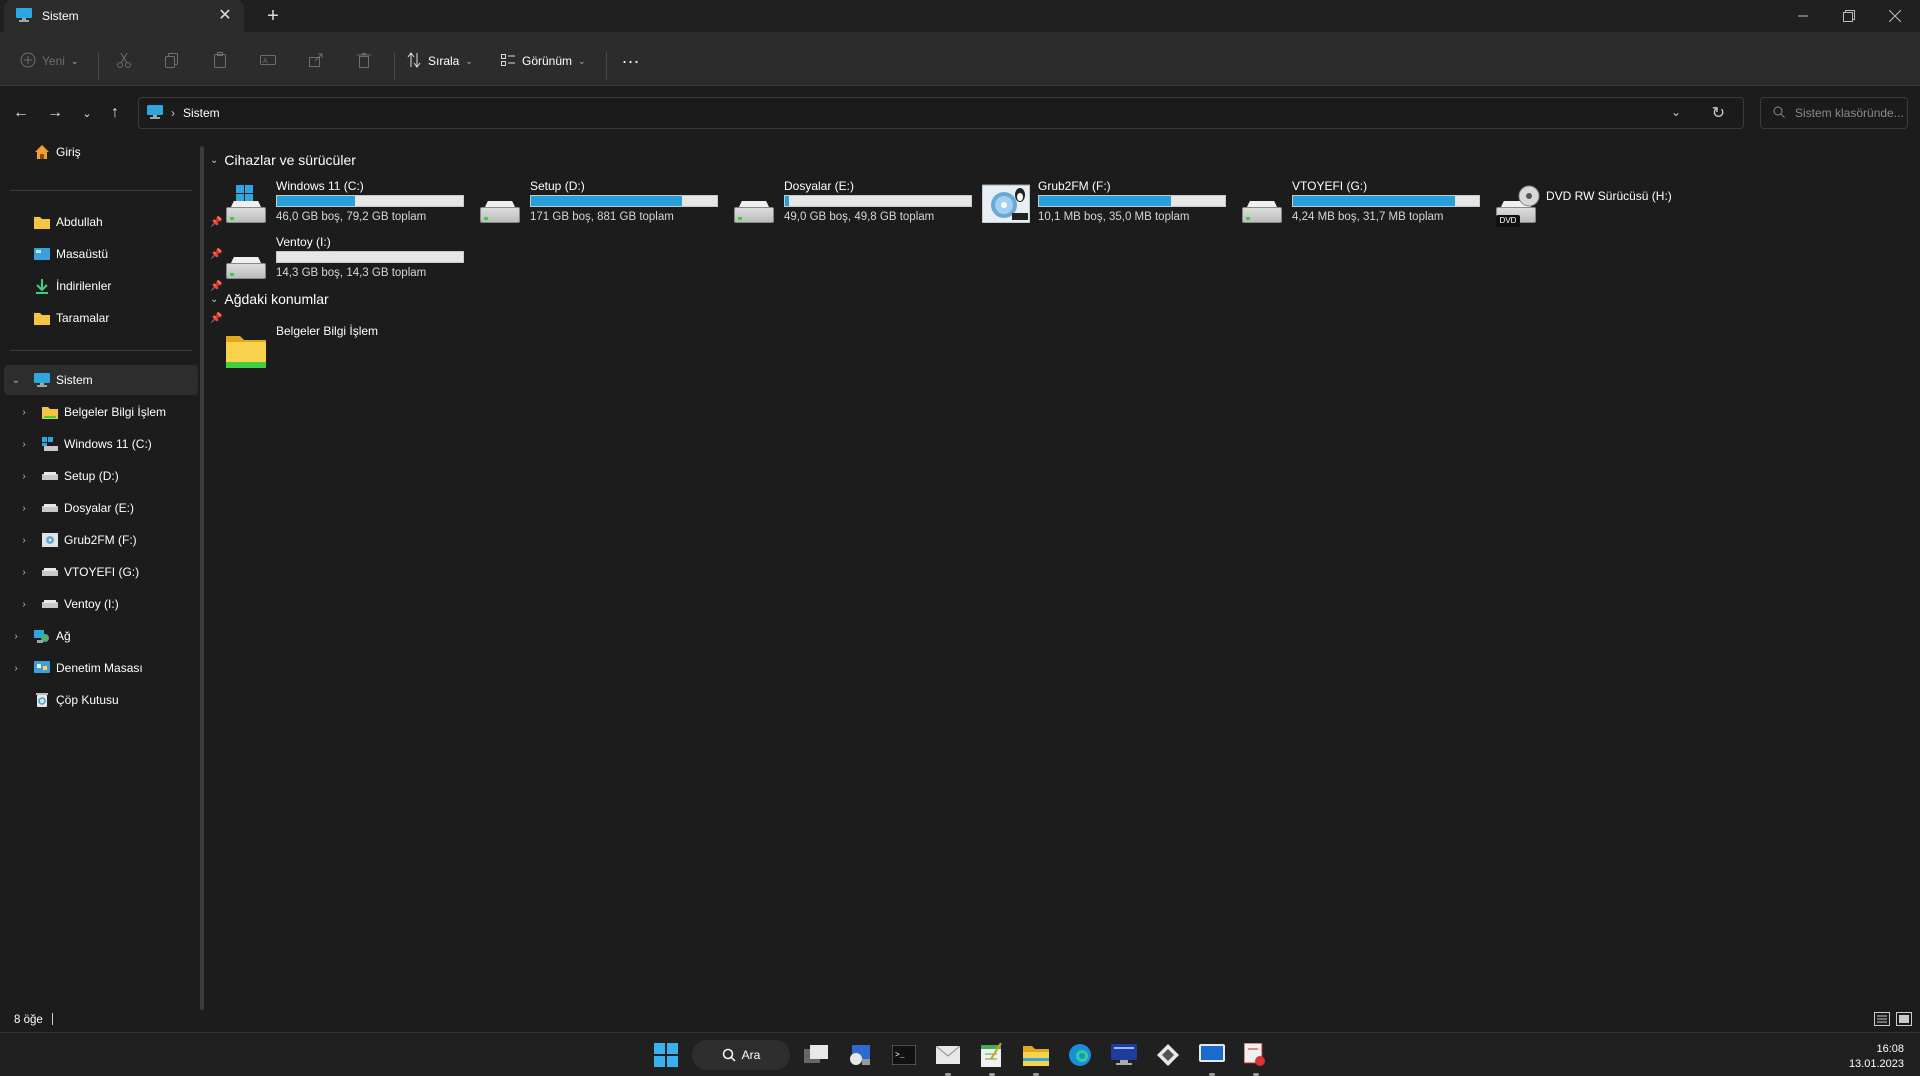  What do you see at coordinates (941, 113) in the screenshot?
I see `address-bar: › Sistem ⌄ ↻` at bounding box center [941, 113].